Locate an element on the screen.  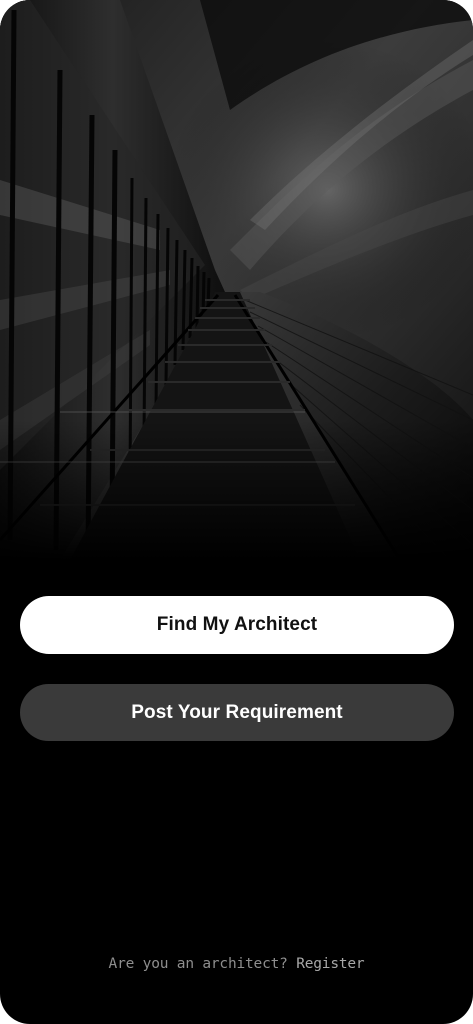
register-link: Register is located at coordinates (330, 964).